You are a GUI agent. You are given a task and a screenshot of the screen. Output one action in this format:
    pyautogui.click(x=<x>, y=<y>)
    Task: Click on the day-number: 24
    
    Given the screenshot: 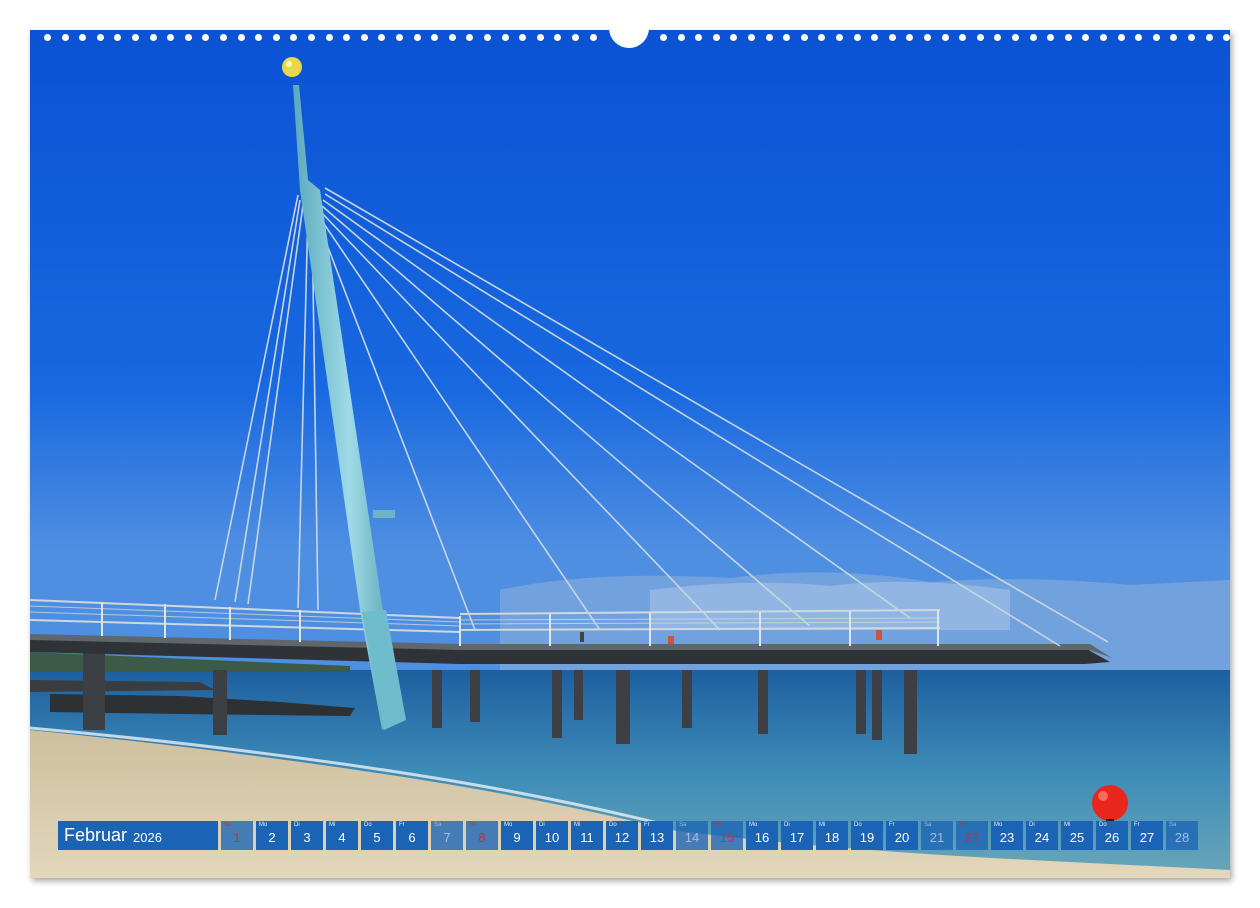 What is the action you would take?
    pyautogui.click(x=1042, y=837)
    